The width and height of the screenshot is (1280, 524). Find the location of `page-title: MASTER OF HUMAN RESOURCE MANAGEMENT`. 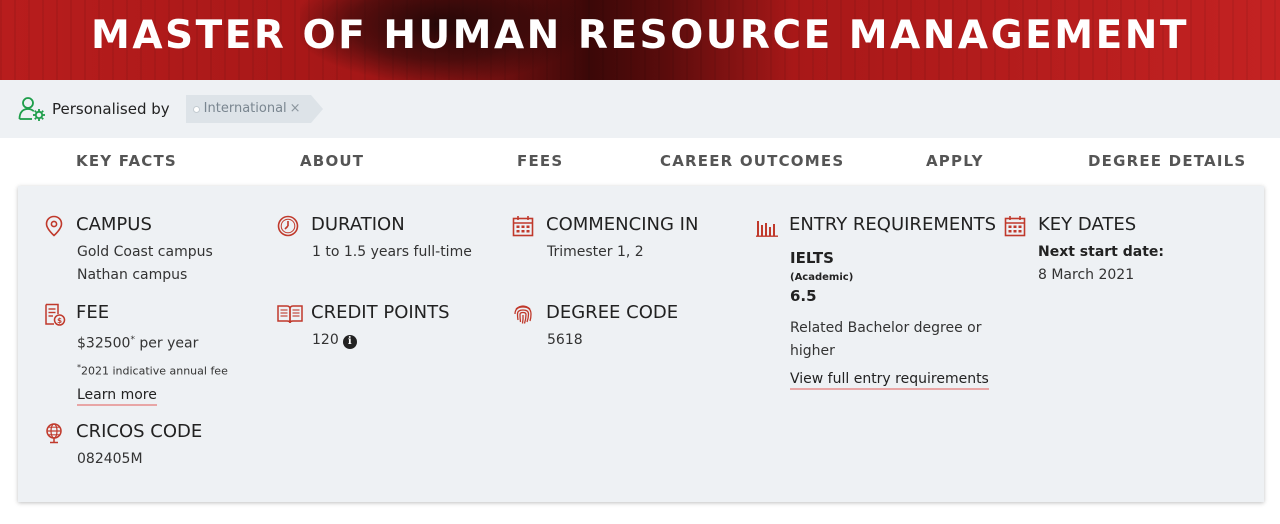

page-title: MASTER OF HUMAN RESOURCE MANAGEMENT is located at coordinates (640, 35).